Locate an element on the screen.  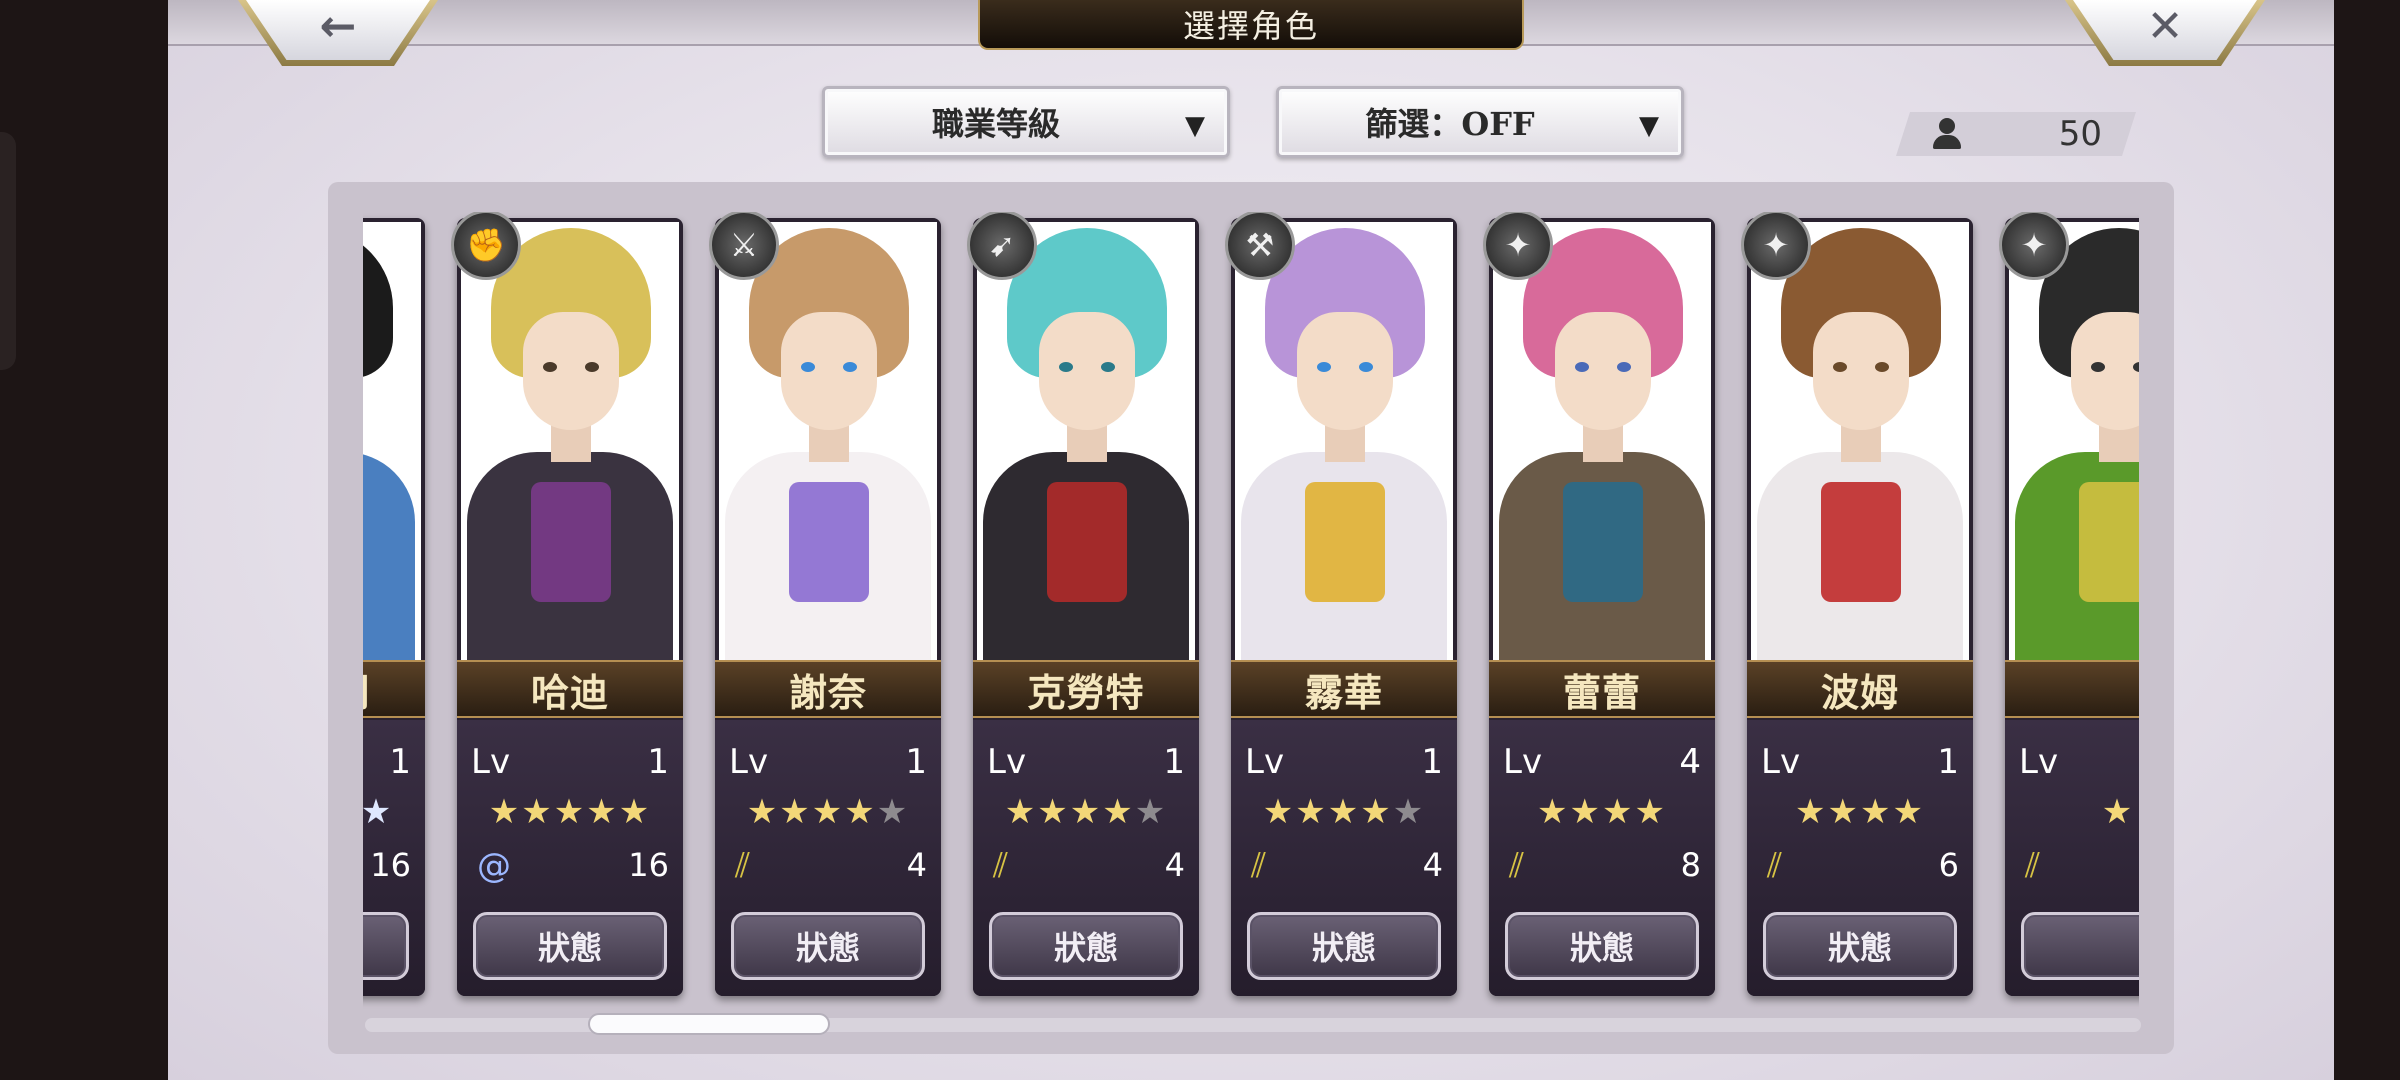
character-stats: Lv 4 ★★★★ ⫽ 8 狀態 is located at coordinates (1602, 858).